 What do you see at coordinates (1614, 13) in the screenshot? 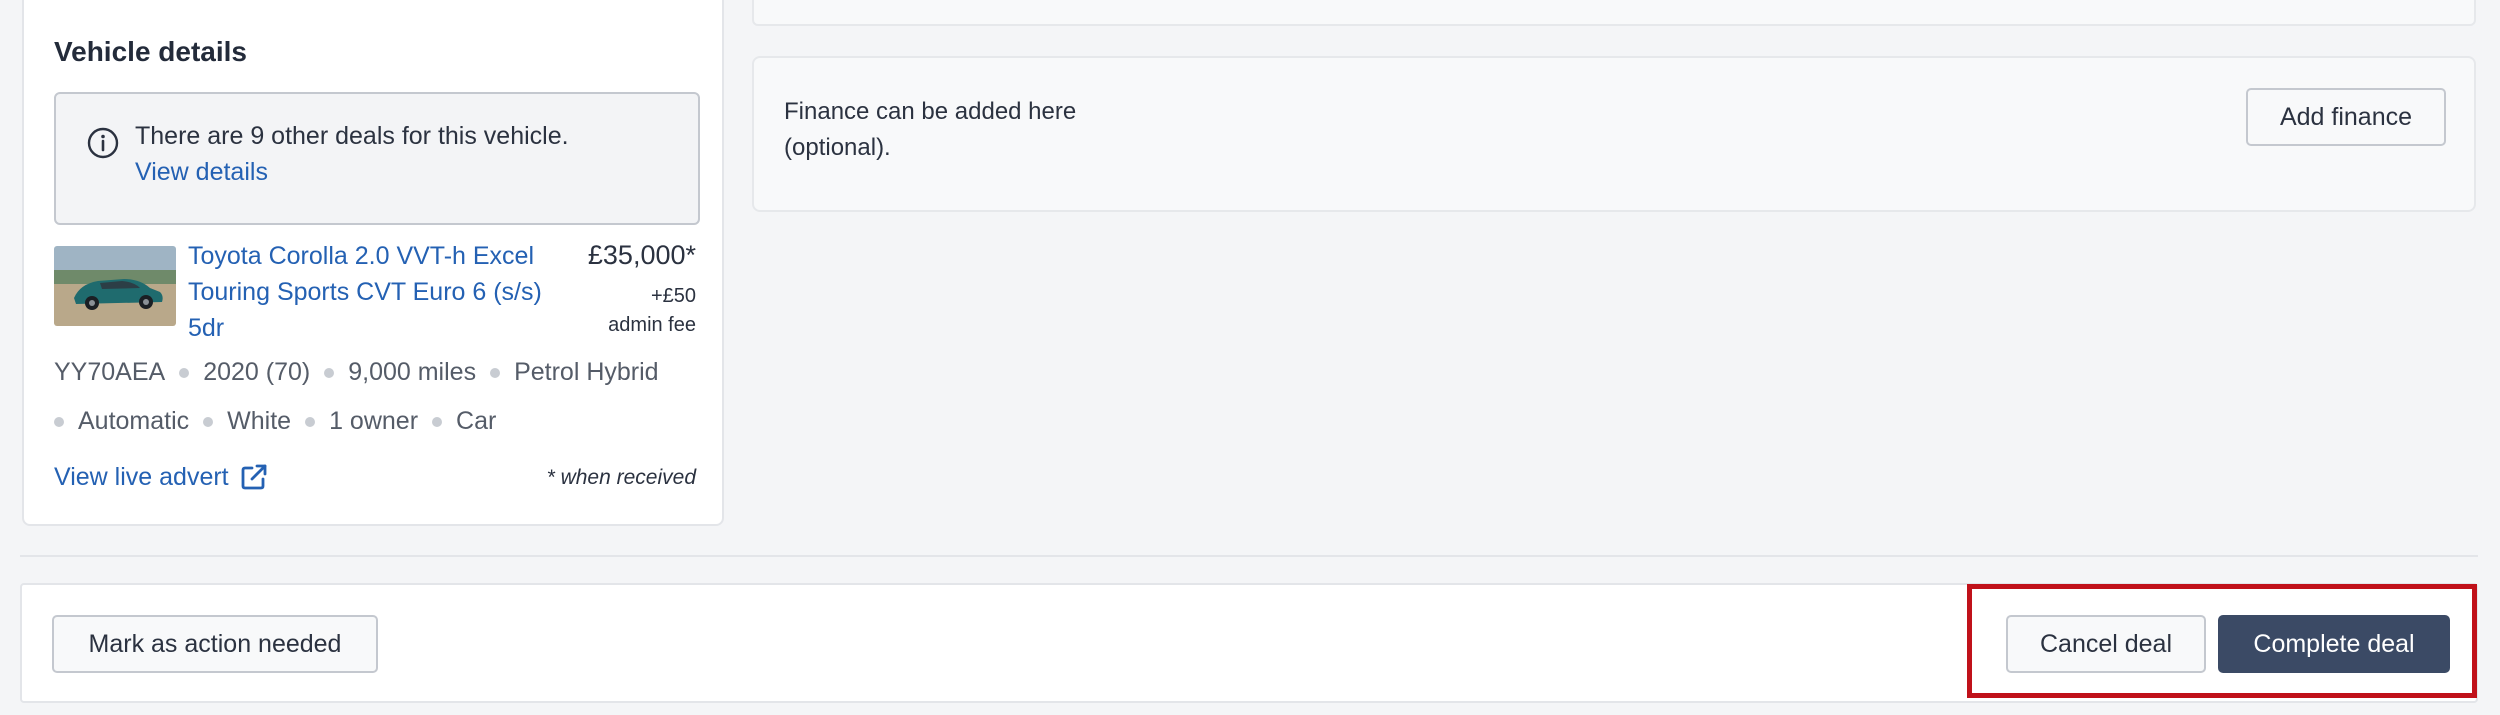
I see `previous-panel-edge` at bounding box center [1614, 13].